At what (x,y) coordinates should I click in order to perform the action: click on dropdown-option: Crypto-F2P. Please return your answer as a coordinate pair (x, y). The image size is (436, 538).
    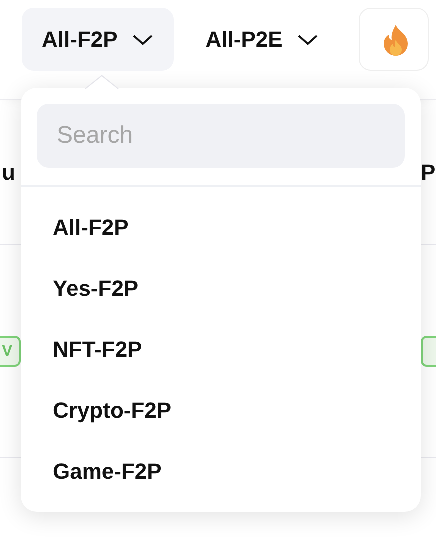
    Looking at the image, I should click on (221, 410).